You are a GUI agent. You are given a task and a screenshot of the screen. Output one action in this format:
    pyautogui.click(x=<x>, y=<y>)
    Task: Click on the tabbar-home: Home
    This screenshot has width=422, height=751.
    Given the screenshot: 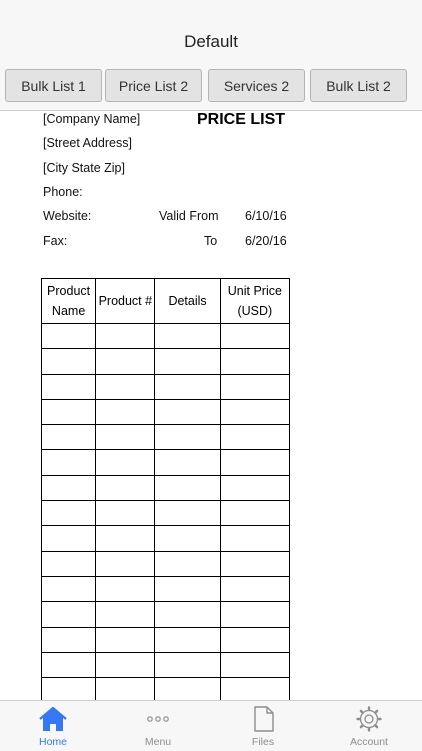 What is the action you would take?
    pyautogui.click(x=53, y=726)
    